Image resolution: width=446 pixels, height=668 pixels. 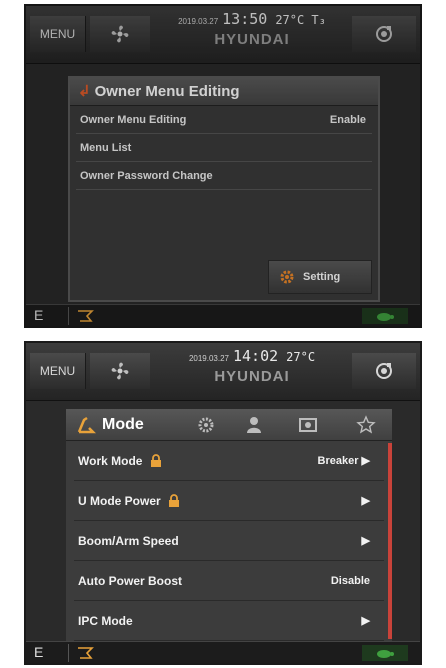 I want to click on tab-user, so click(x=254, y=425).